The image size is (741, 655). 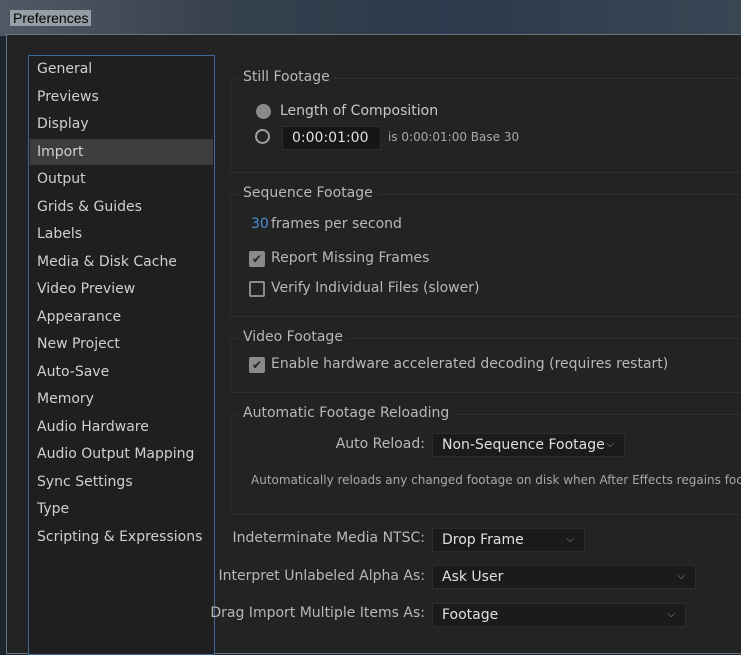 What do you see at coordinates (121, 289) in the screenshot?
I see `sidebar-item-video-preview: Video Preview` at bounding box center [121, 289].